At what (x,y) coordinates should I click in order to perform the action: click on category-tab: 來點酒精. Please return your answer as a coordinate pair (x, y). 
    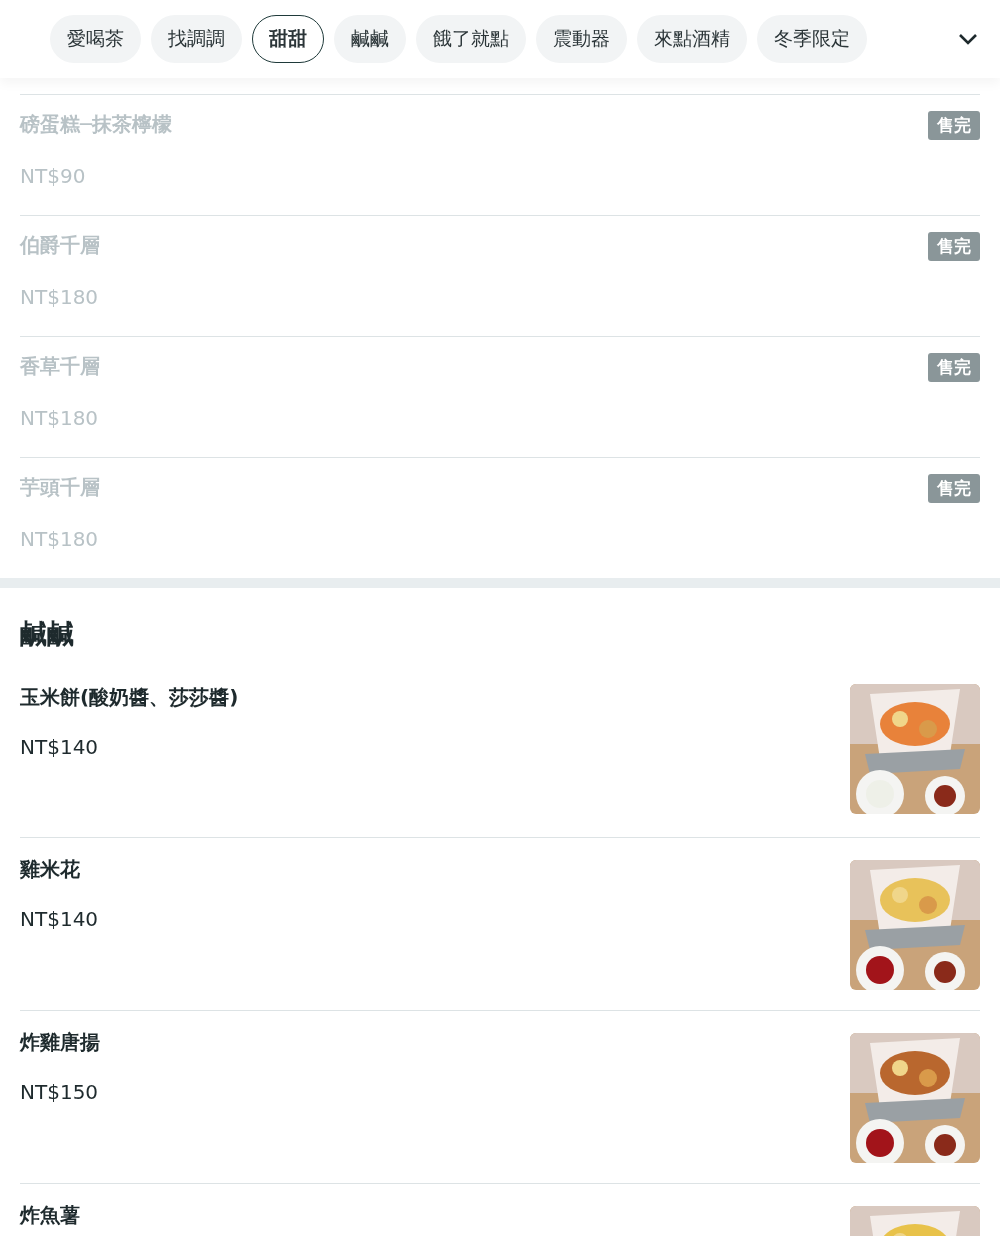
    Looking at the image, I should click on (692, 39).